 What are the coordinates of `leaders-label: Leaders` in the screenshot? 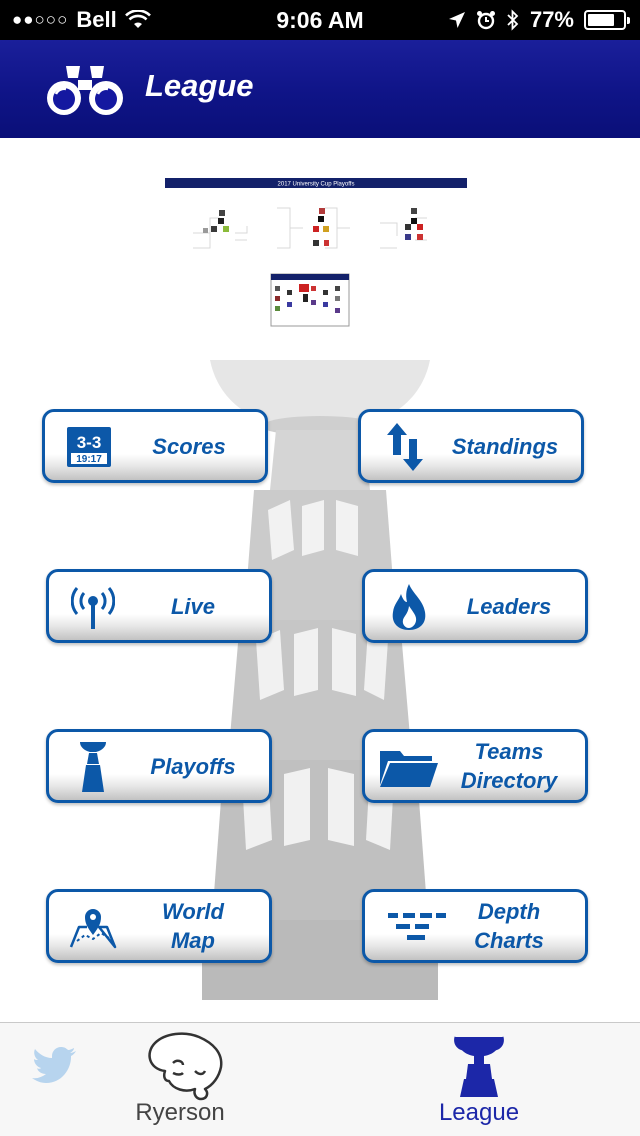 It's located at (509, 606).